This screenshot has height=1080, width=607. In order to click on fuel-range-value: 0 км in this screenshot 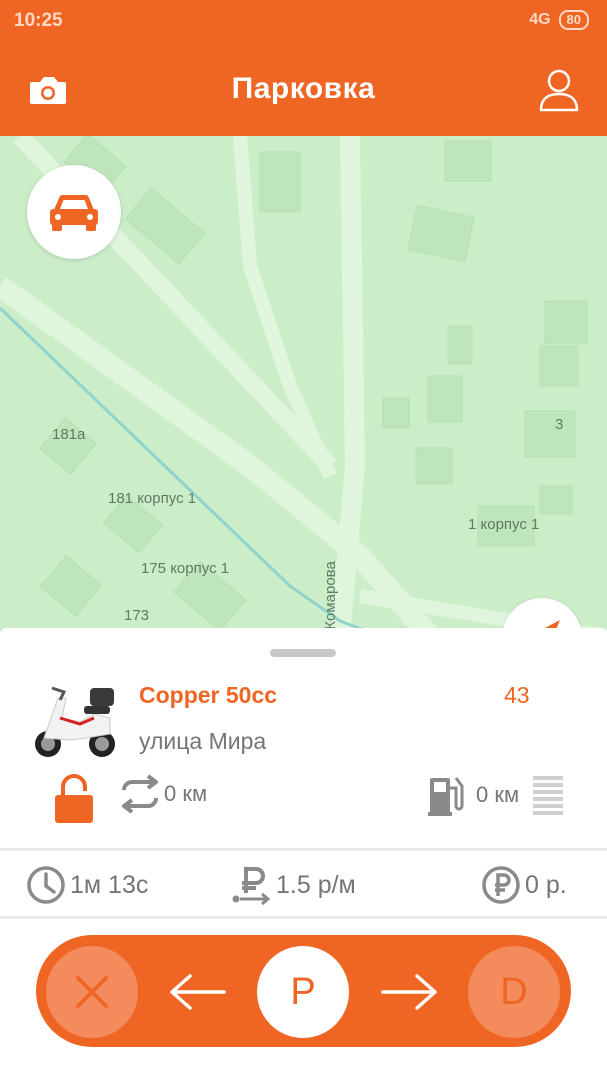, I will do `click(498, 794)`.